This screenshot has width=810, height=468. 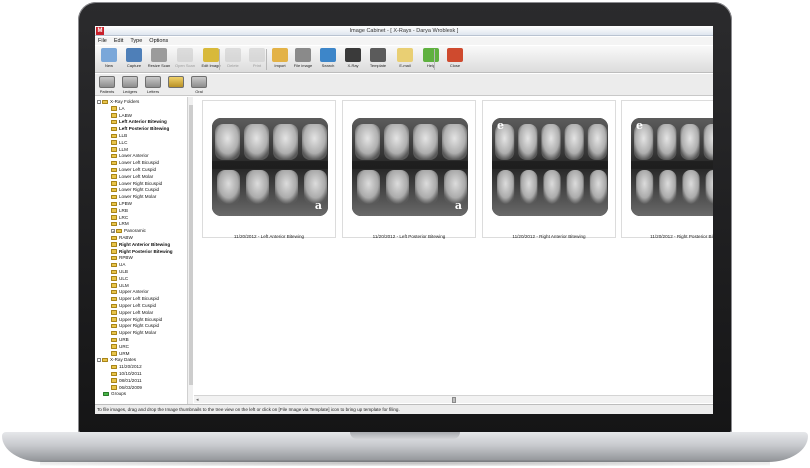 I want to click on tree-item-label: X-Ray Folders, so click(x=125, y=101).